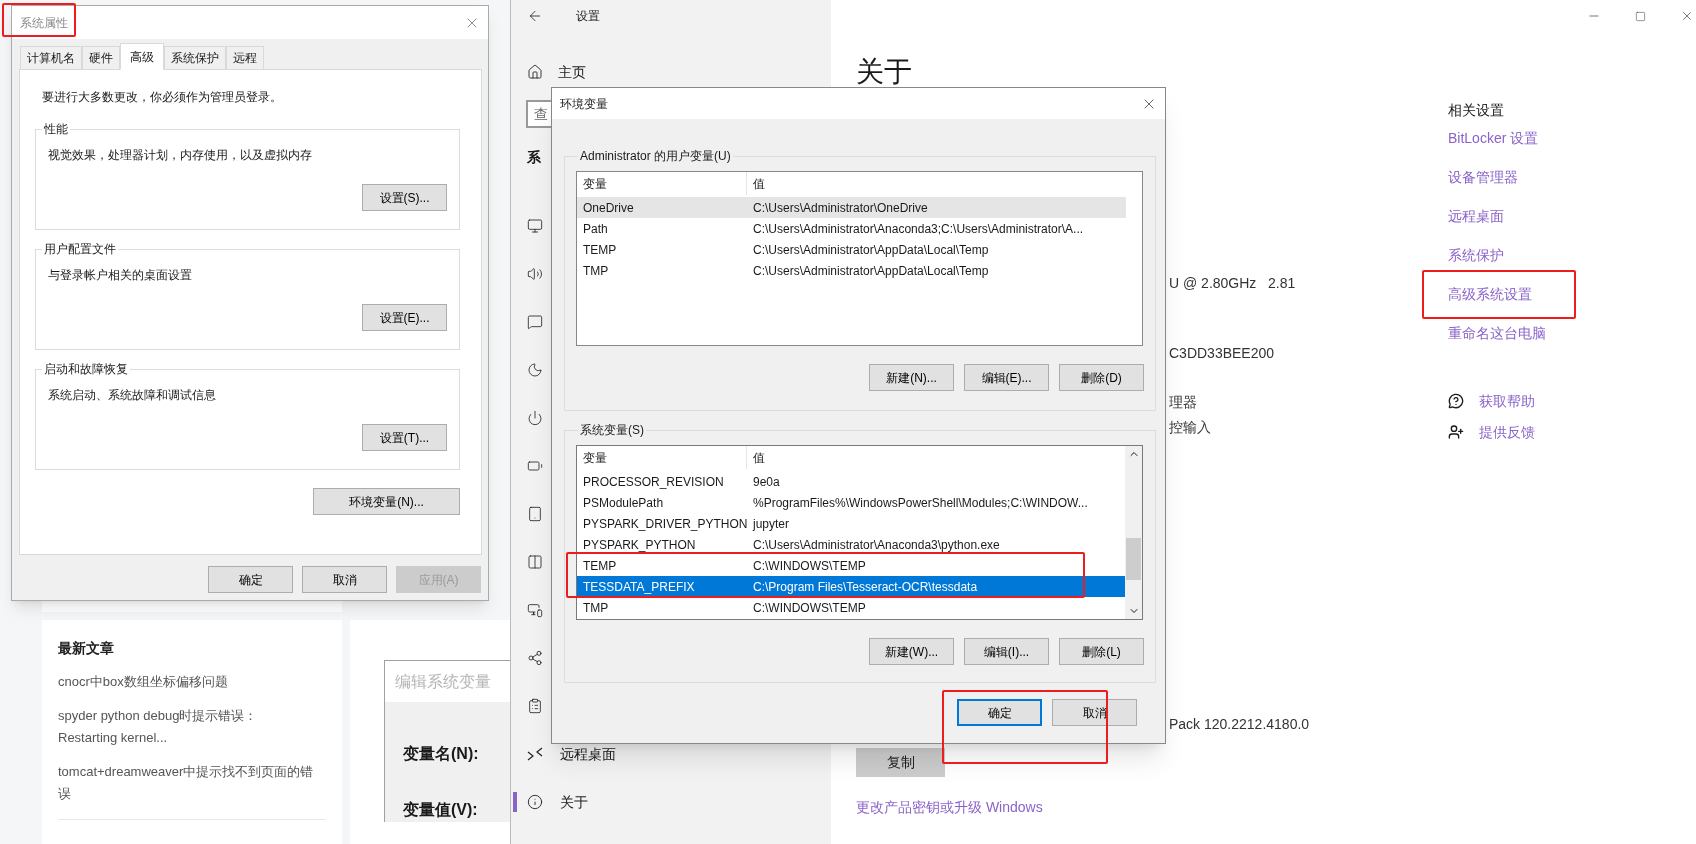 The image size is (1696, 844). Describe the element at coordinates (671, 754) in the screenshot. I see `nav-item: 远程桌面` at that location.